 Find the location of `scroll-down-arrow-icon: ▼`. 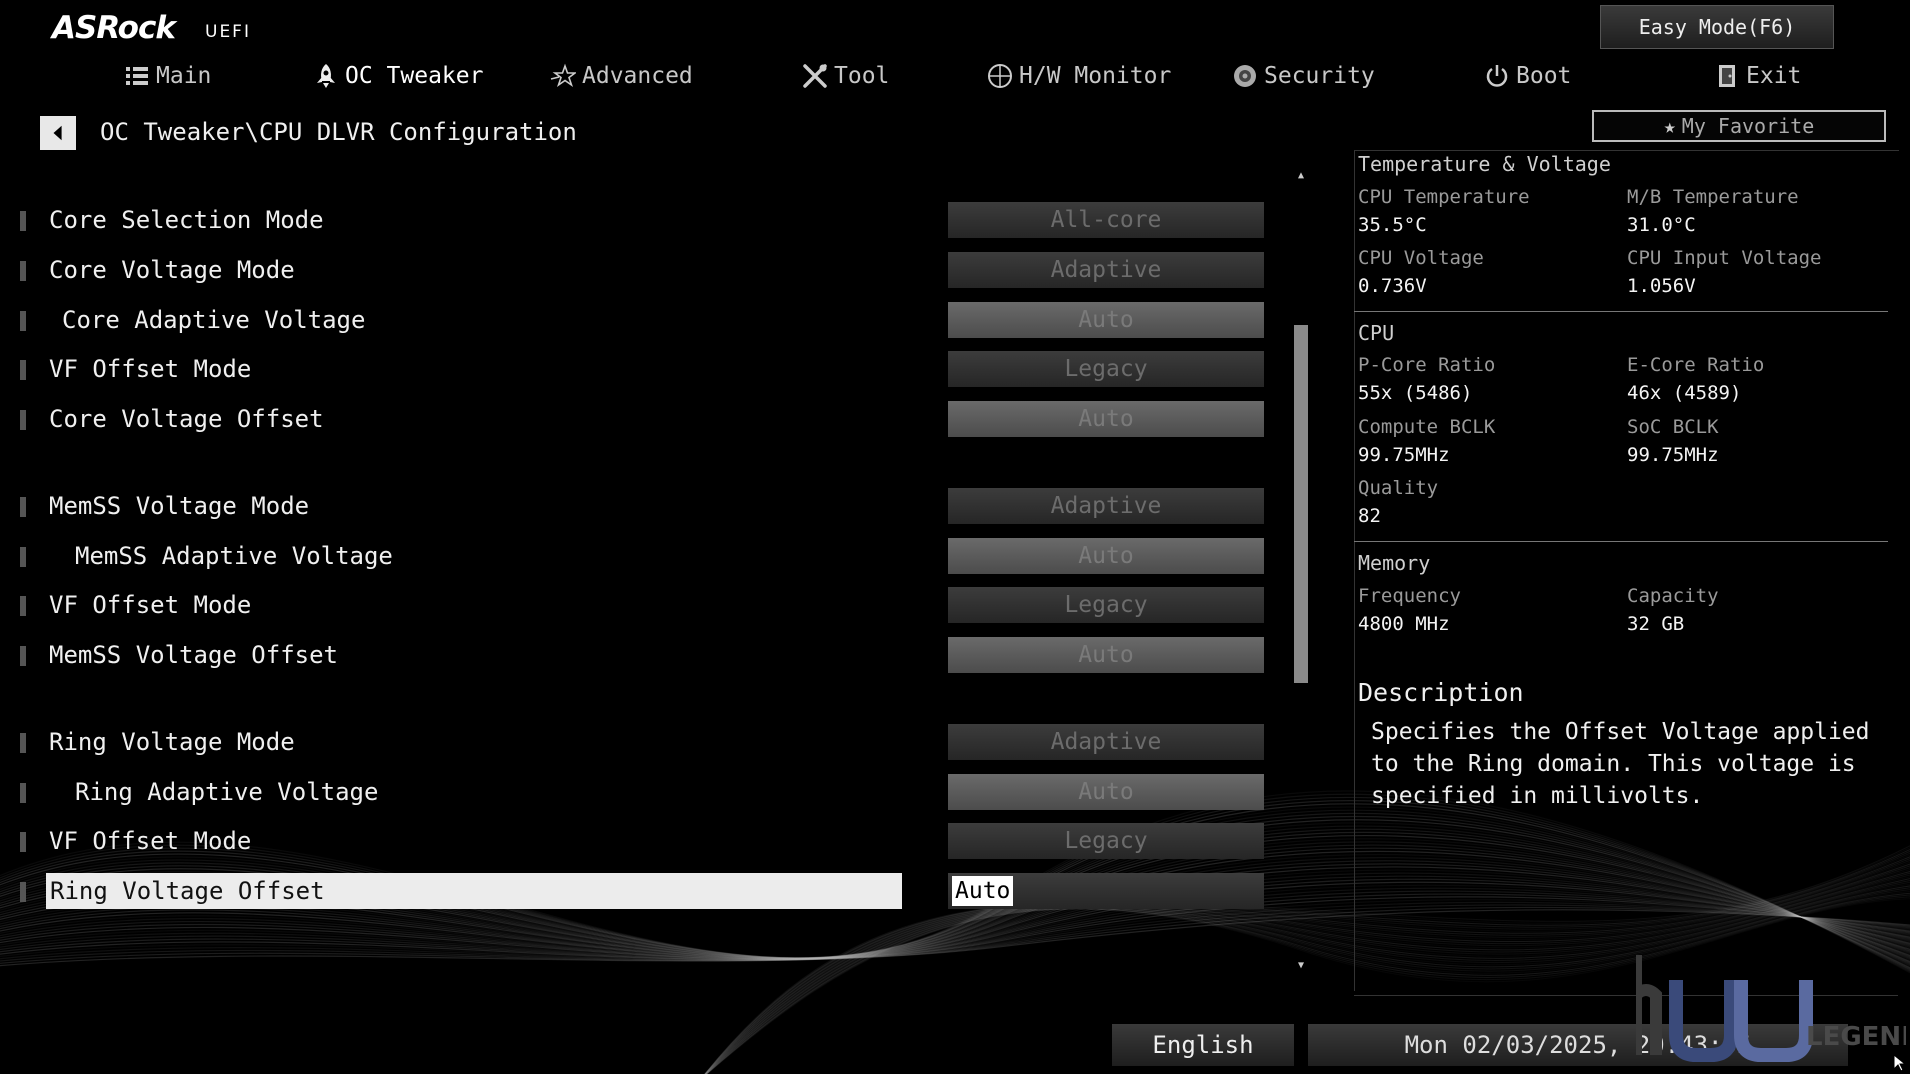

scroll-down-arrow-icon: ▼ is located at coordinates (1301, 968).